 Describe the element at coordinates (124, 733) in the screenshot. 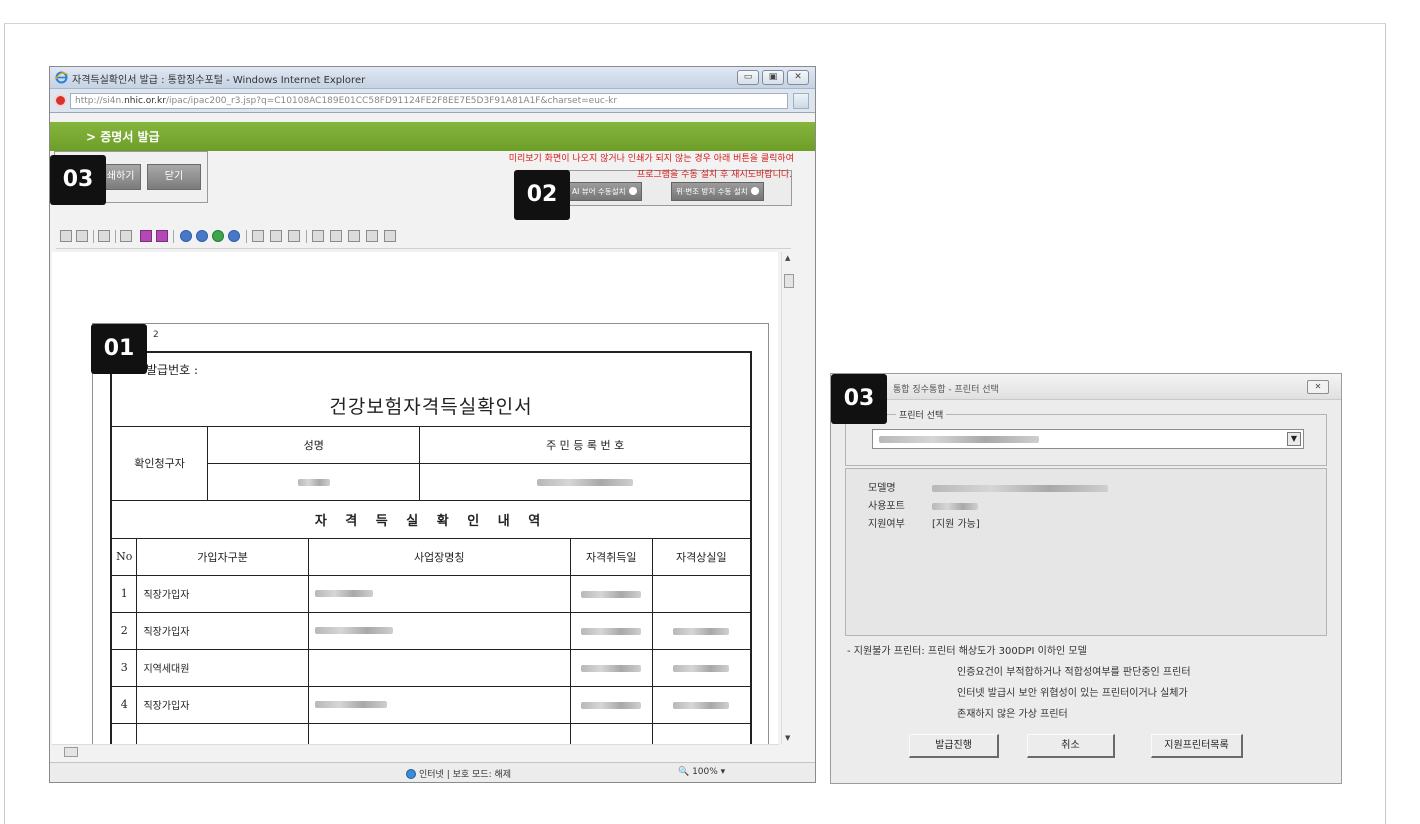

I see `row-no` at that location.